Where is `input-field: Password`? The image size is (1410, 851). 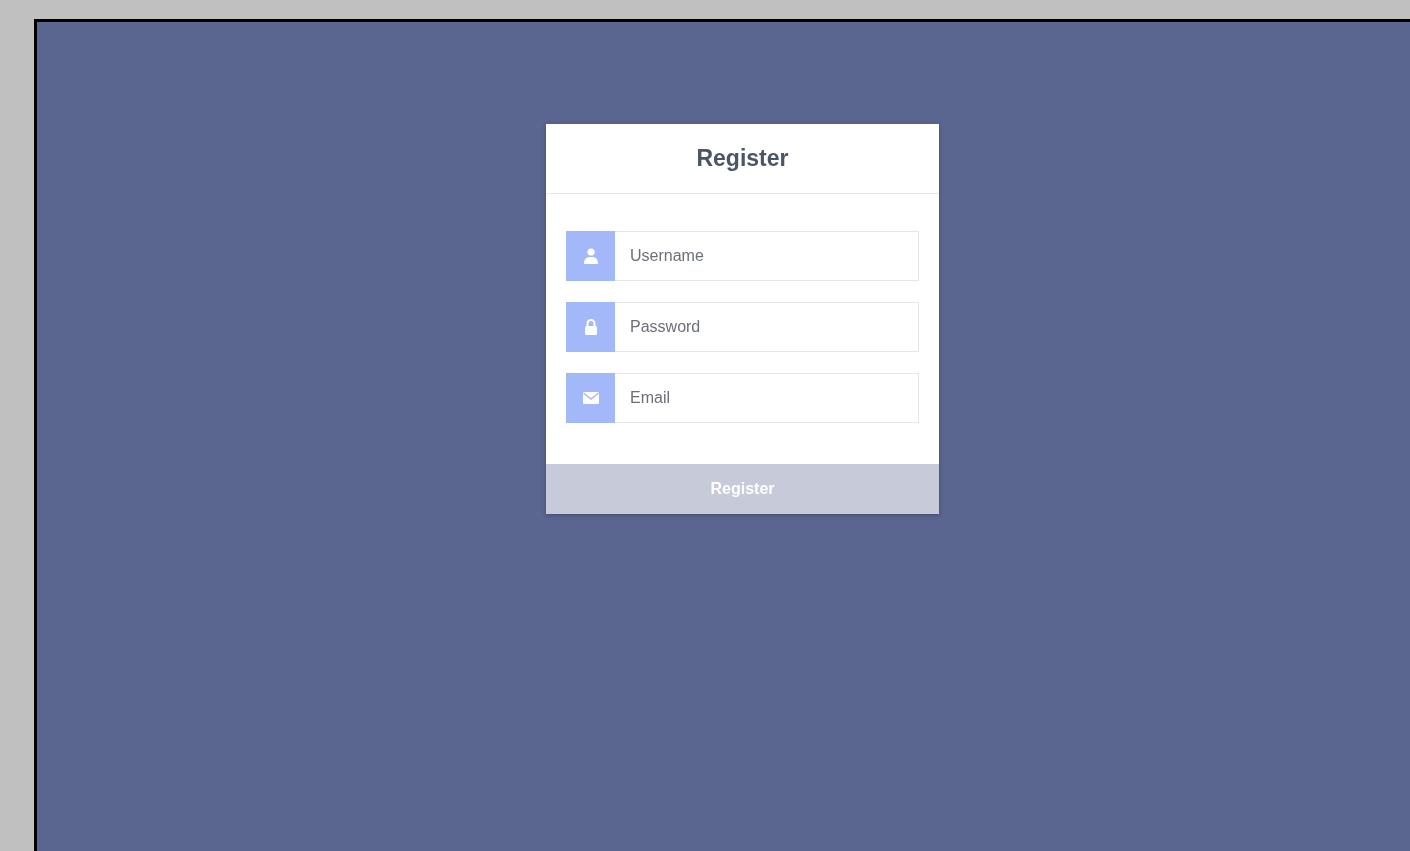
input-field: Password is located at coordinates (767, 327).